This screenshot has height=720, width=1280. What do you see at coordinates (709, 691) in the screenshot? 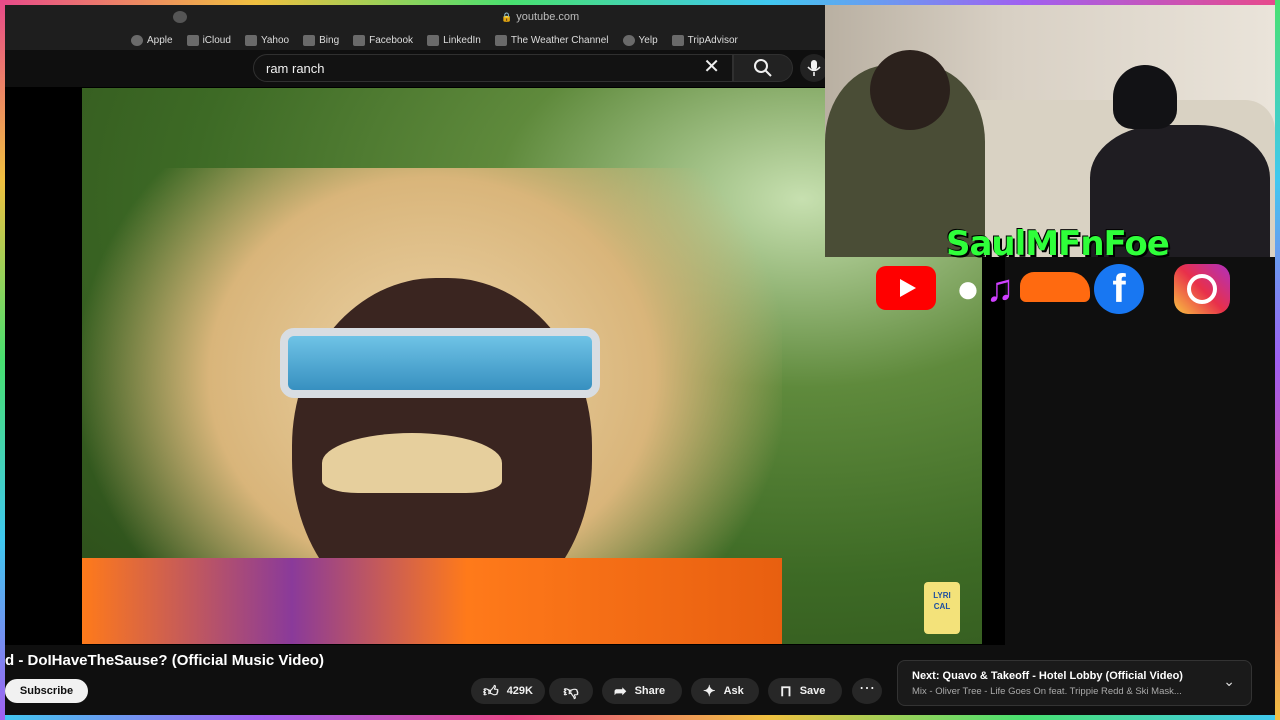
I see `sparkle-icon: ✦` at bounding box center [709, 691].